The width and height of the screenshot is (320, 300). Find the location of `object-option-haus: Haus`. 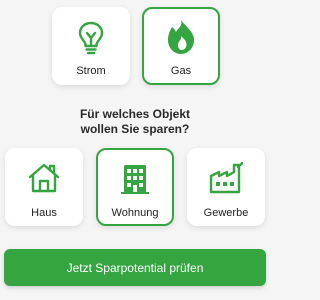

object-option-haus: Haus is located at coordinates (44, 187).